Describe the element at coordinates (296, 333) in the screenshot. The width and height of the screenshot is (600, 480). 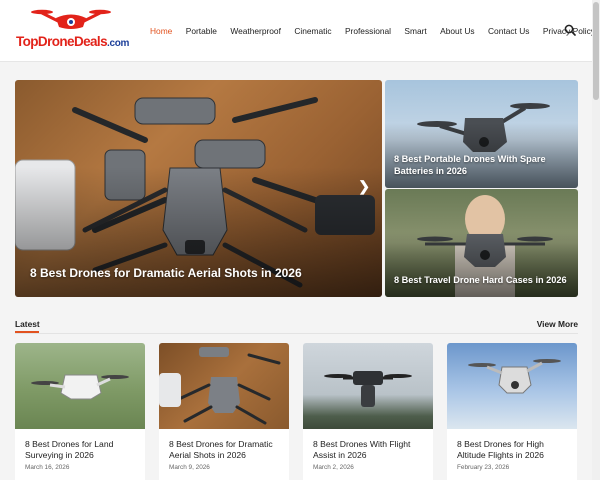
I see `section-divider` at that location.